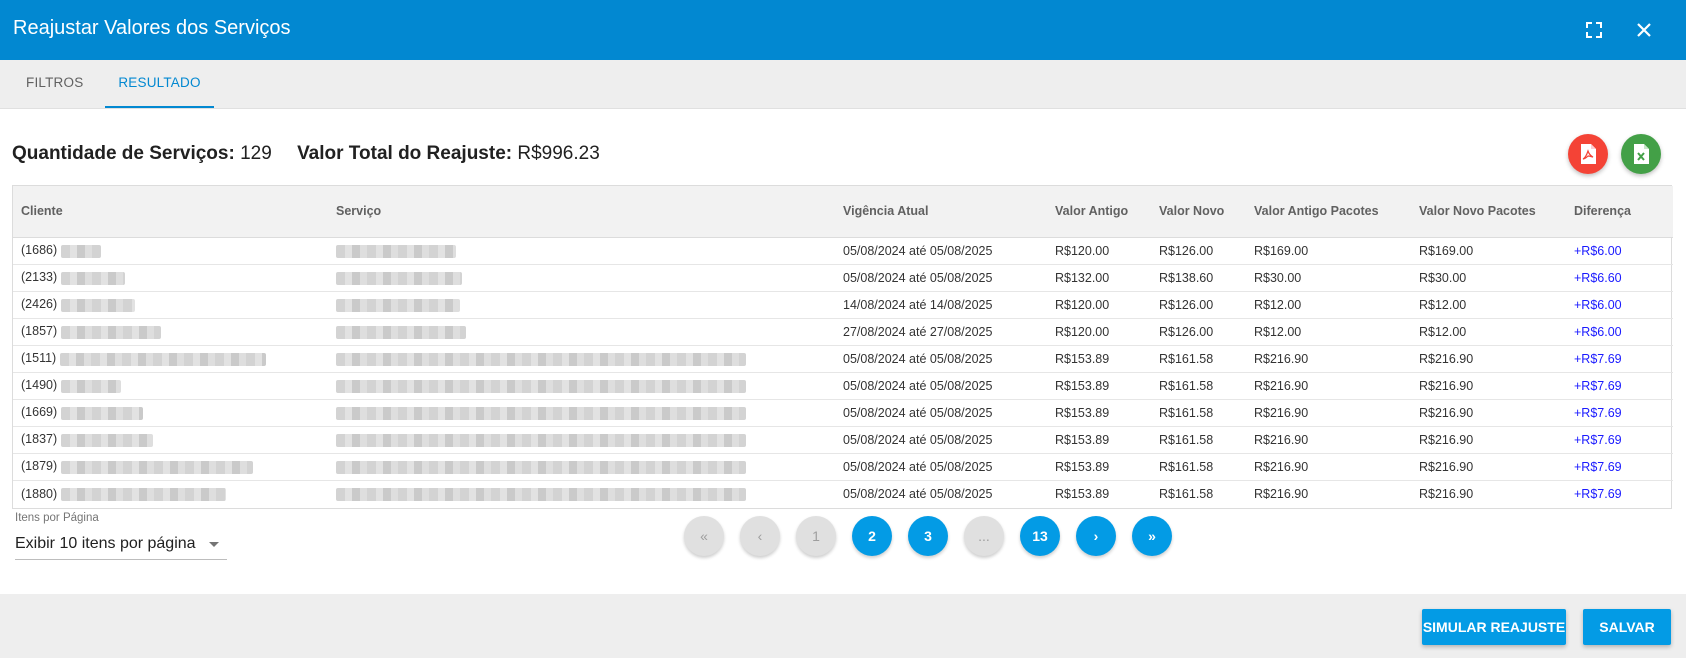 Image resolution: width=1686 pixels, height=658 pixels. What do you see at coordinates (1619, 212) in the screenshot?
I see `column-header-diferenca: Diferença` at bounding box center [1619, 212].